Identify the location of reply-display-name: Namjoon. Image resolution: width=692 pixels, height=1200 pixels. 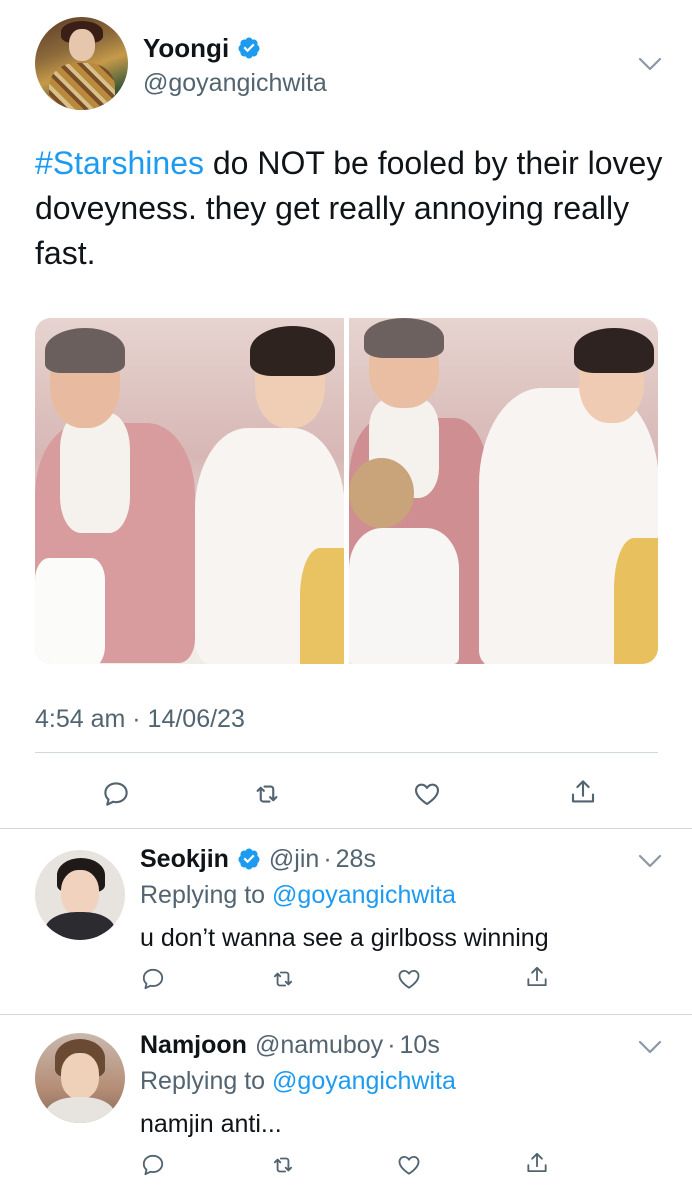
(193, 1045).